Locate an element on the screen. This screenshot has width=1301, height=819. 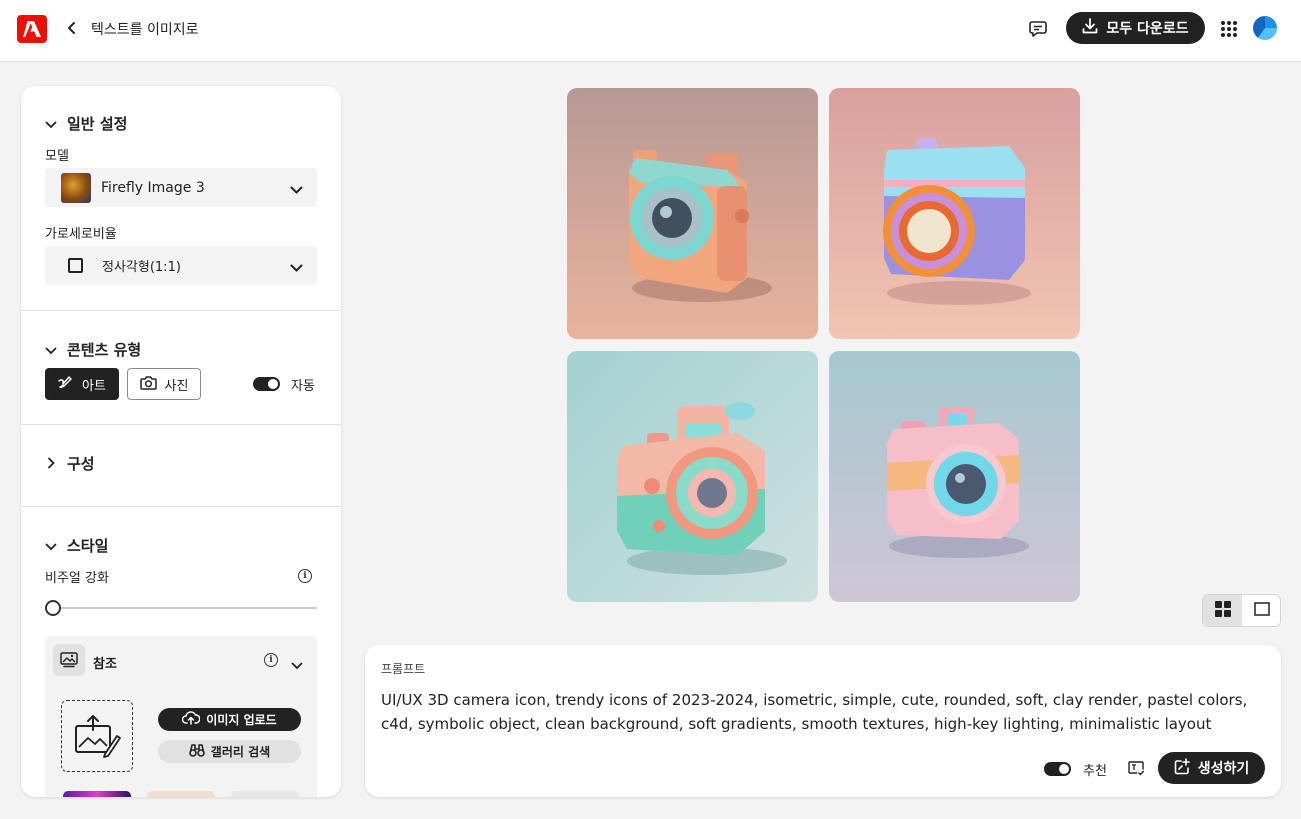
auto-toggle is located at coordinates (266, 384).